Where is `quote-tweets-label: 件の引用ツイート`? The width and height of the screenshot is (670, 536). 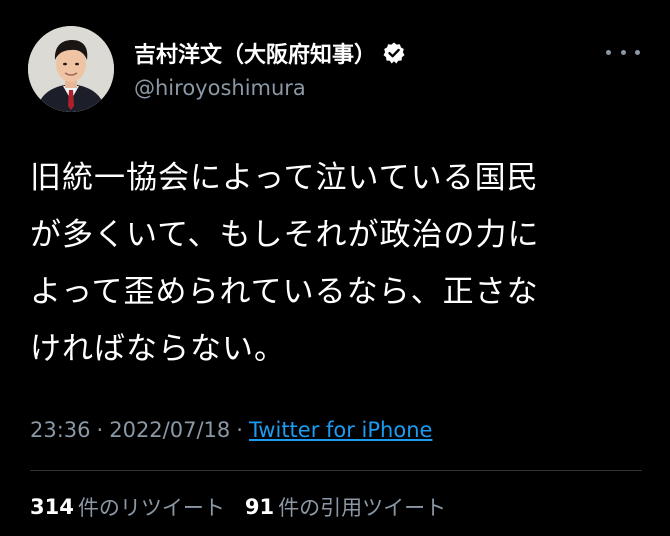
quote-tweets-label: 件の引用ツイート is located at coordinates (362, 508).